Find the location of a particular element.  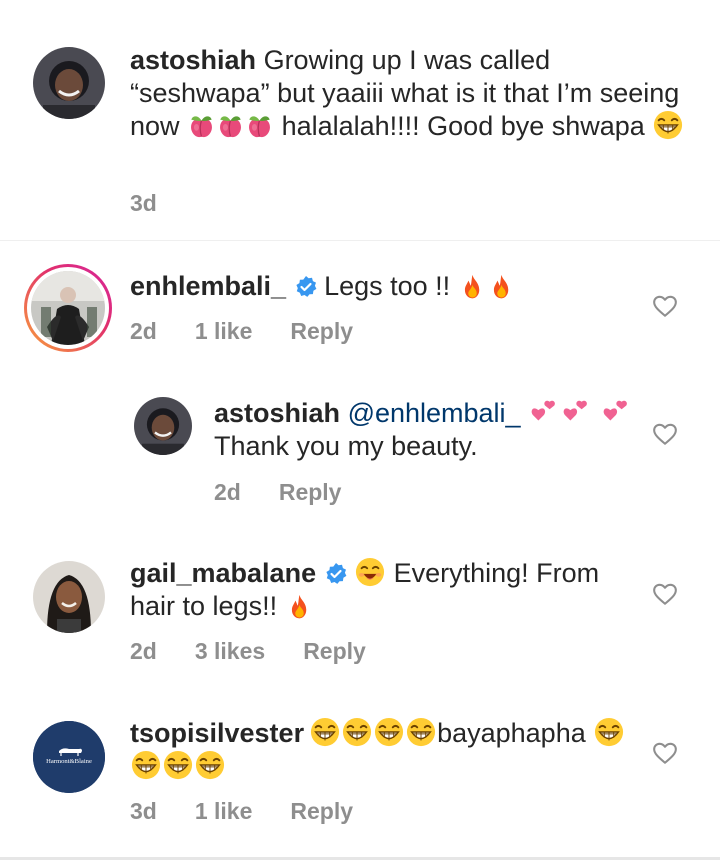

comment-text-continued: halalalah!!!! Good bye shwapa is located at coordinates (463, 126).